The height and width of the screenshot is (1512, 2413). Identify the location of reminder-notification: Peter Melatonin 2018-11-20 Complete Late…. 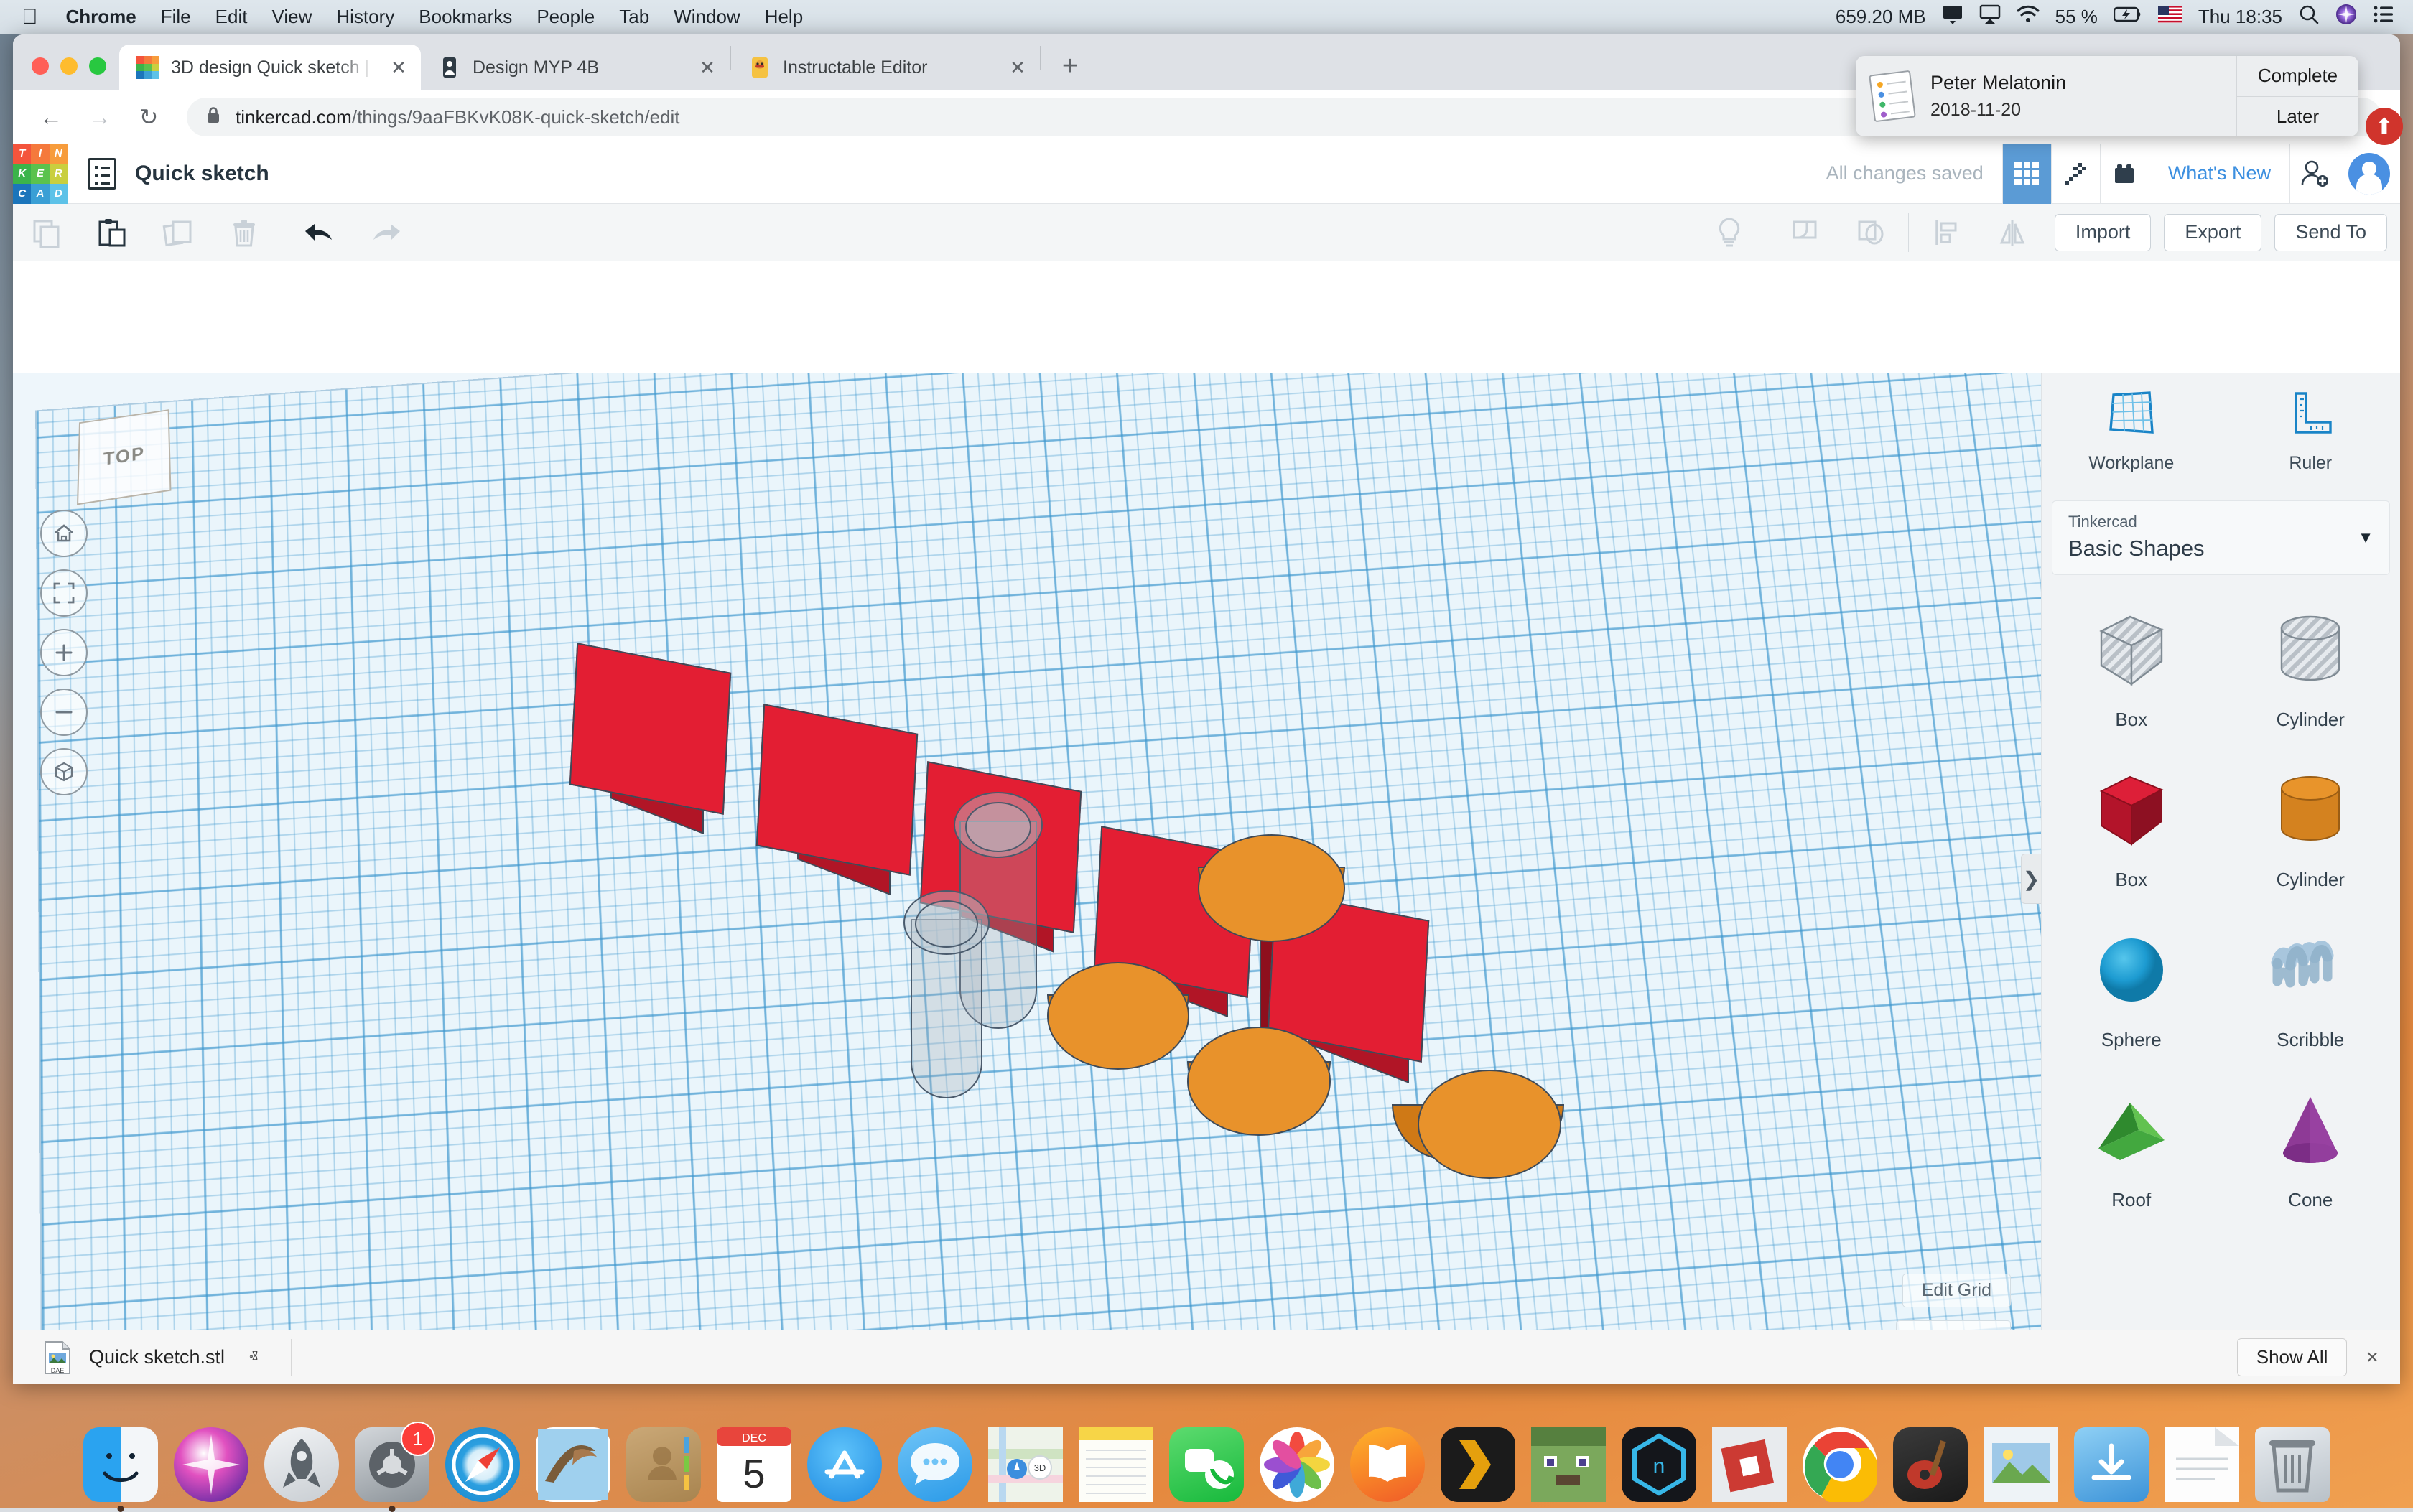
(2107, 96).